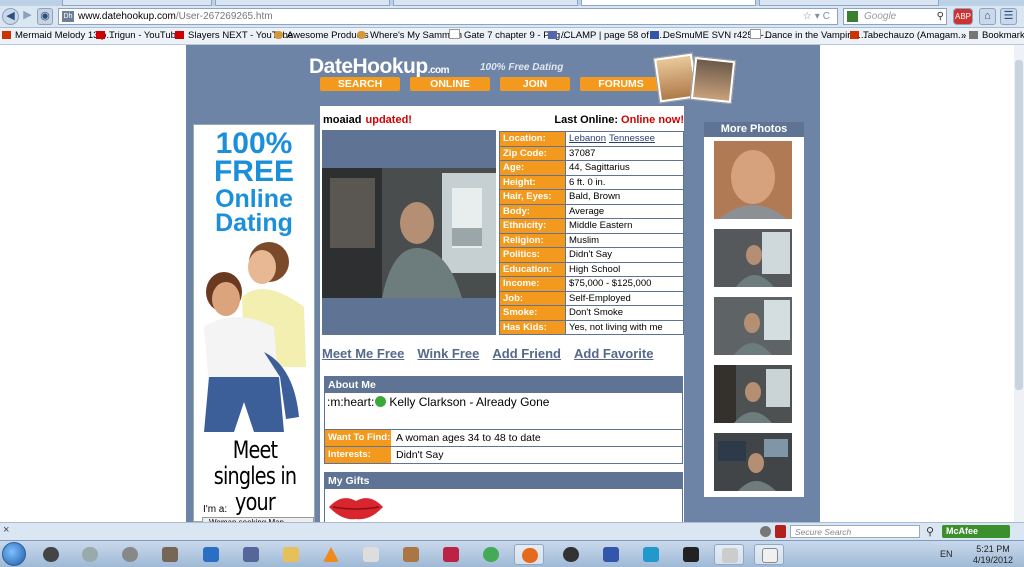 The image size is (1024, 567). I want to click on figure-icon, so click(651, 554).